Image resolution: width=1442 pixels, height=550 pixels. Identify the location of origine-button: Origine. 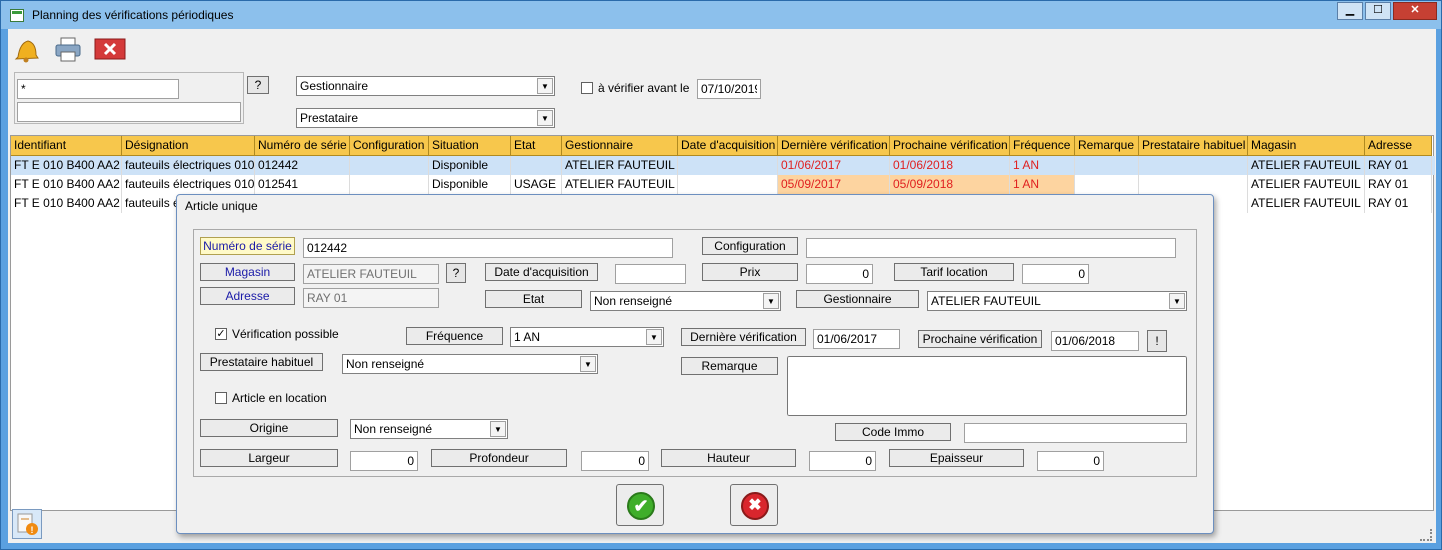
(269, 428).